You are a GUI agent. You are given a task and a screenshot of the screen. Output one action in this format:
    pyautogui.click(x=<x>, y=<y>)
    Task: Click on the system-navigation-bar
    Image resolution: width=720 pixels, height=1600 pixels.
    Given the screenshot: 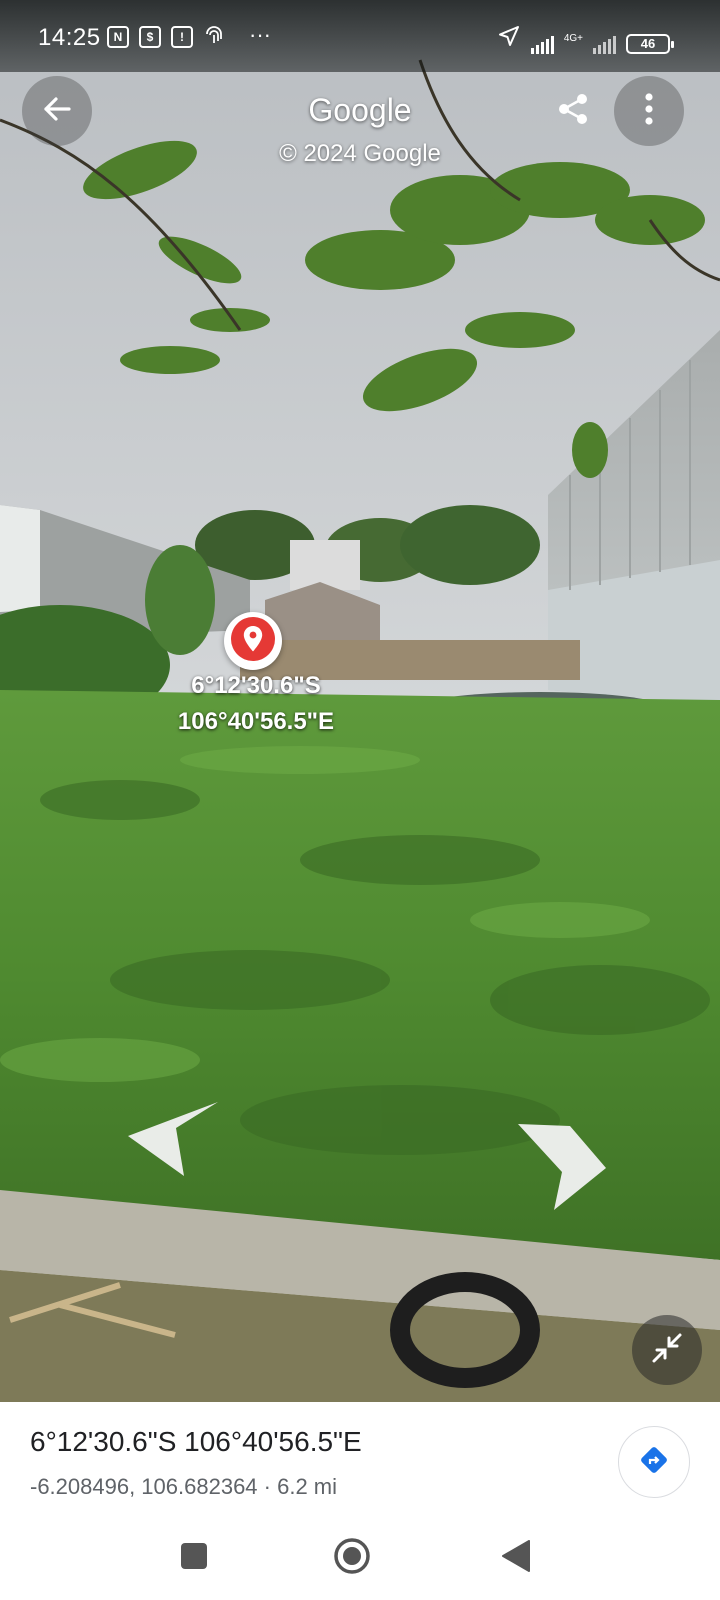 What is the action you would take?
    pyautogui.click(x=360, y=1557)
    